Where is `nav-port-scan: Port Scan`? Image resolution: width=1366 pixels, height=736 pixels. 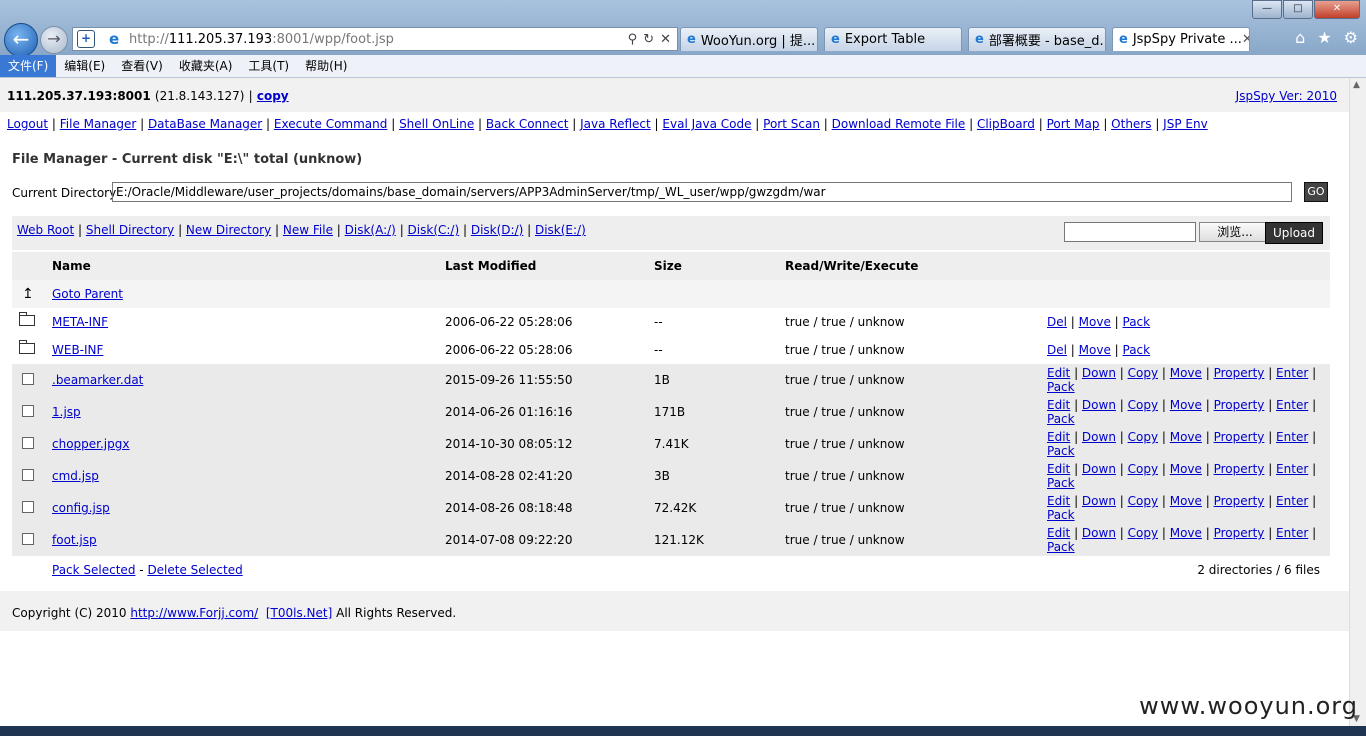
nav-port-scan: Port Scan is located at coordinates (791, 124).